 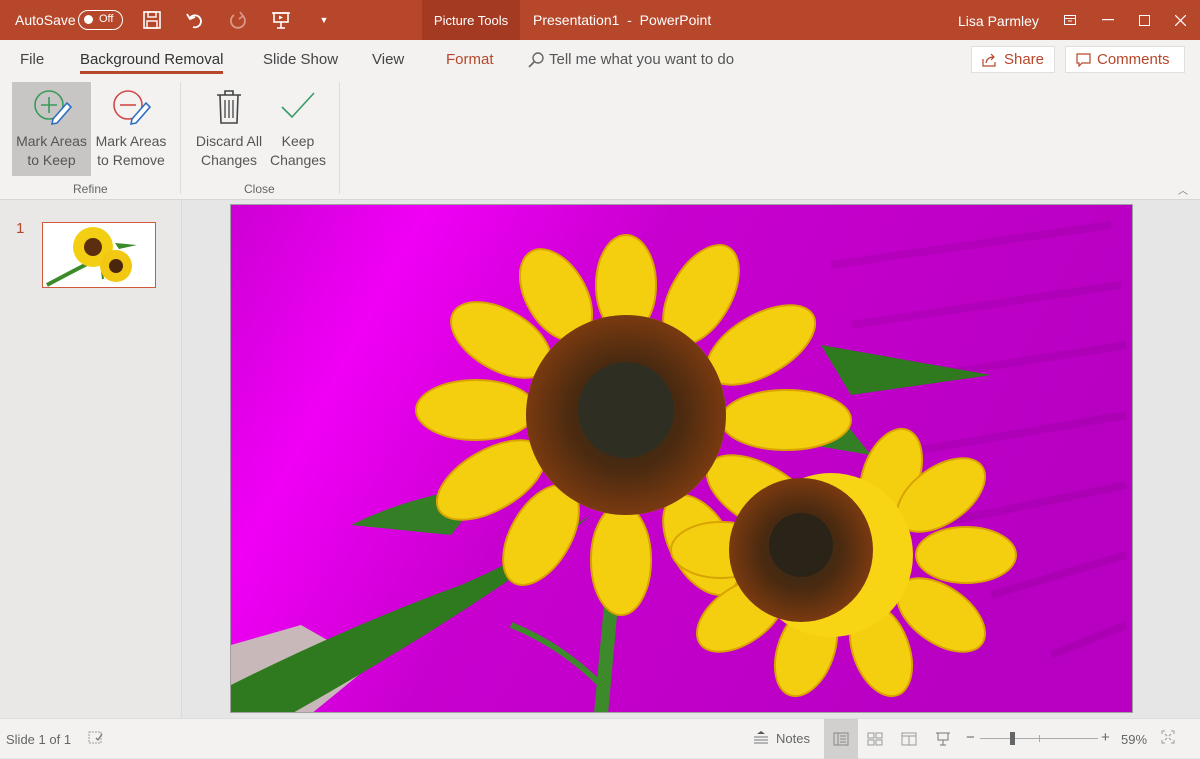 I want to click on save-icon, so click(x=152, y=20).